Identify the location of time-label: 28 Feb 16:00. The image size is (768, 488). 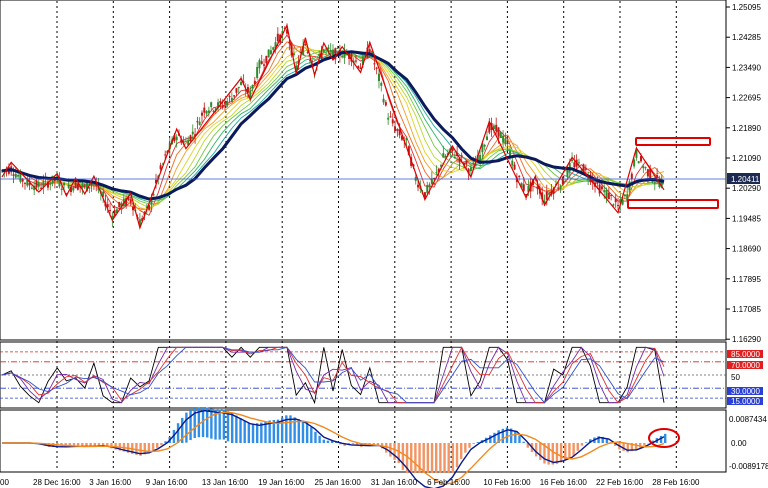
(676, 482).